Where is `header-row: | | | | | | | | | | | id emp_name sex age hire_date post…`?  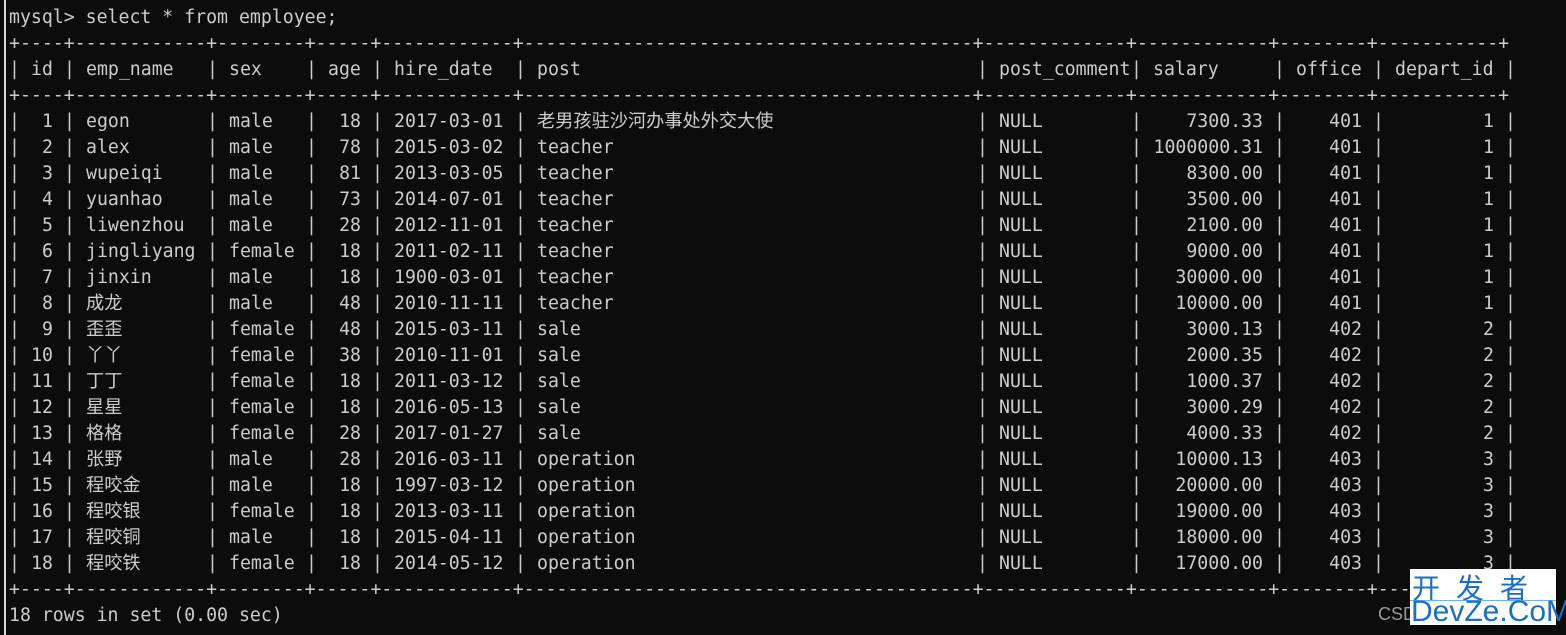 header-row: | | | | | | | | | | | id emp_name sex age hire_date post… is located at coordinates (779, 70).